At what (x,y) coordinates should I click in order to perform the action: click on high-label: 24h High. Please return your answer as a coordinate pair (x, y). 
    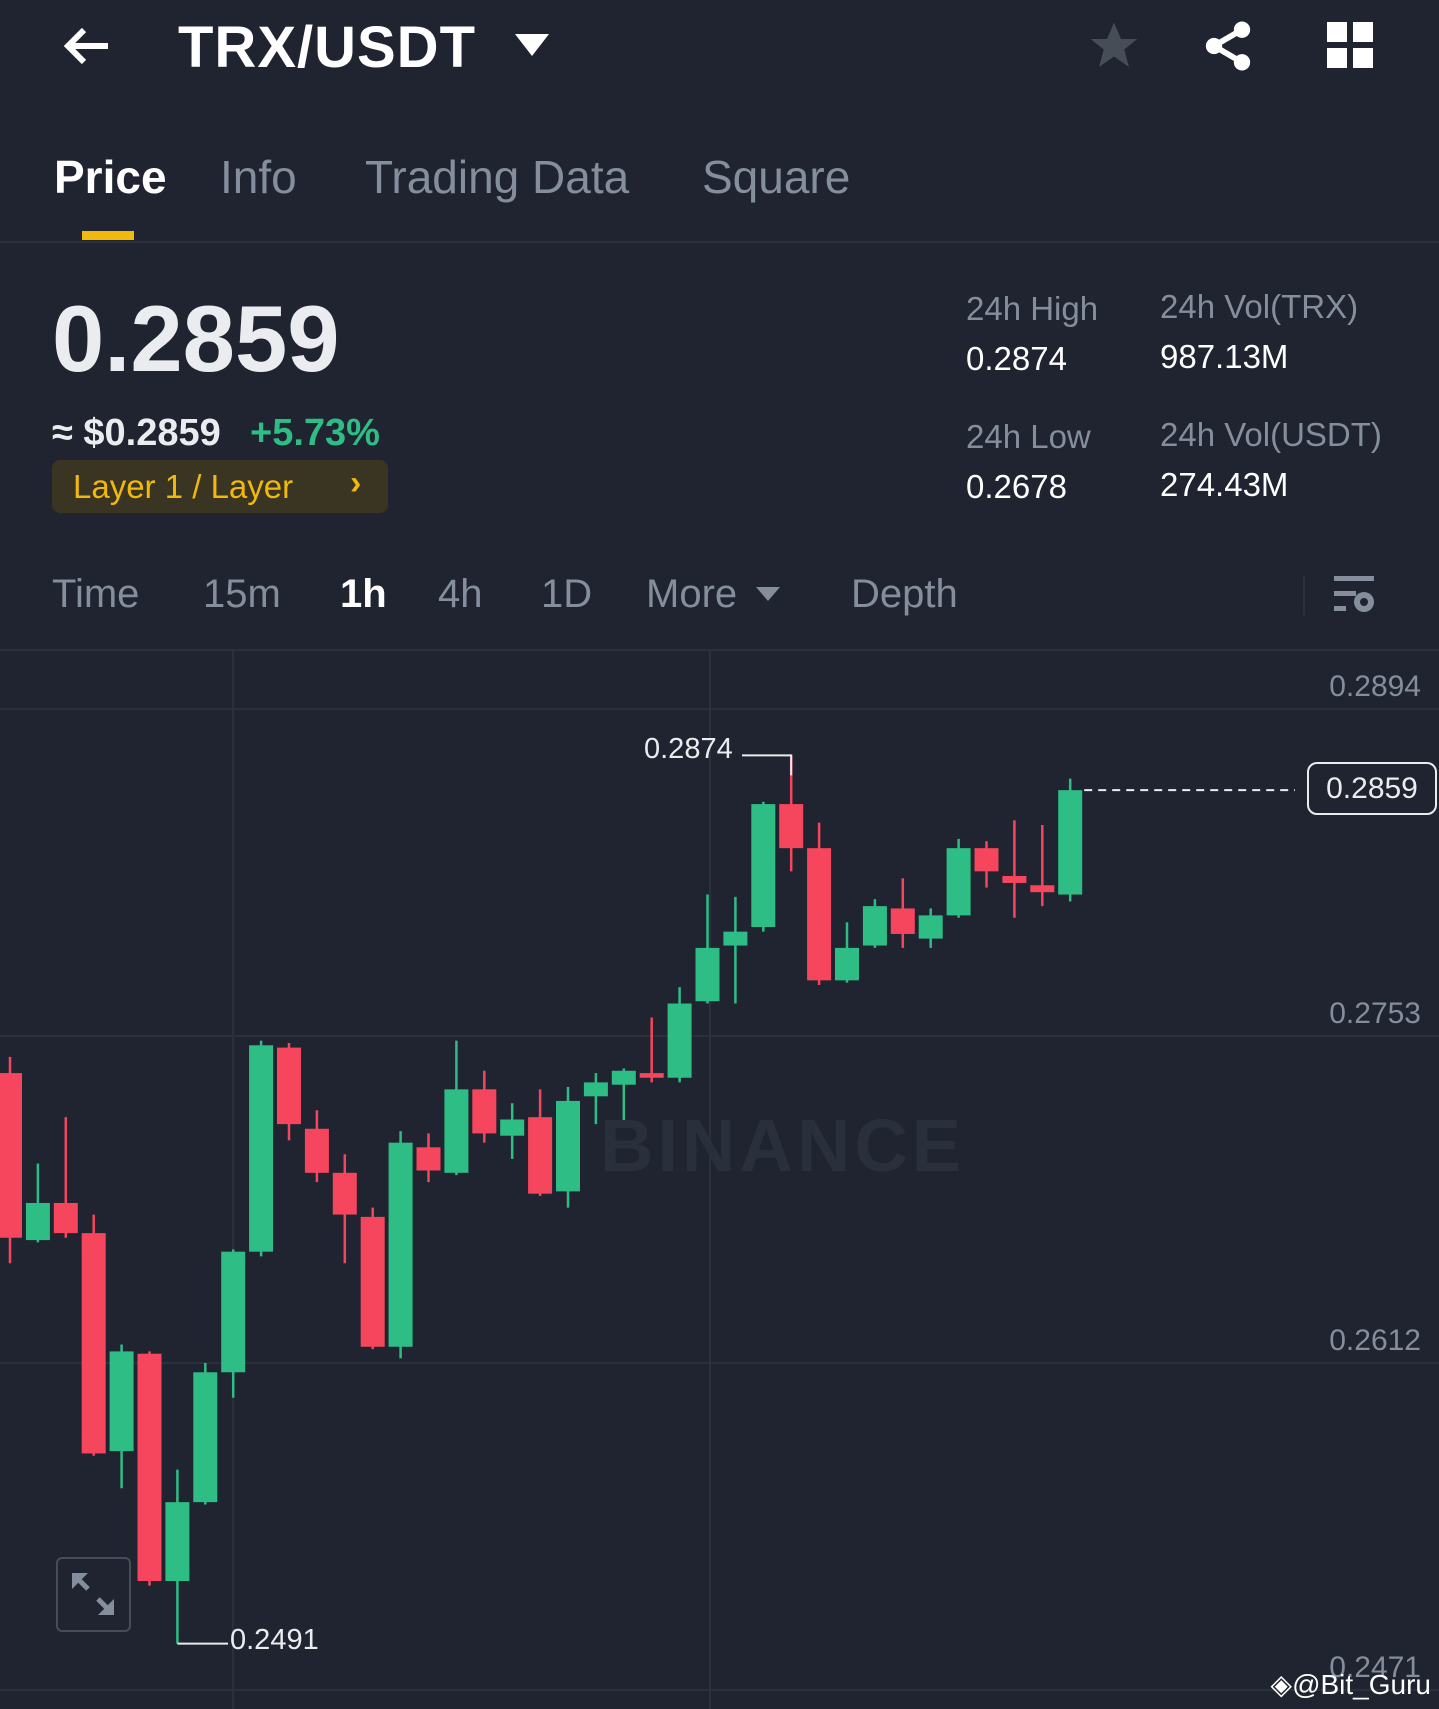
    Looking at the image, I should click on (1032, 308).